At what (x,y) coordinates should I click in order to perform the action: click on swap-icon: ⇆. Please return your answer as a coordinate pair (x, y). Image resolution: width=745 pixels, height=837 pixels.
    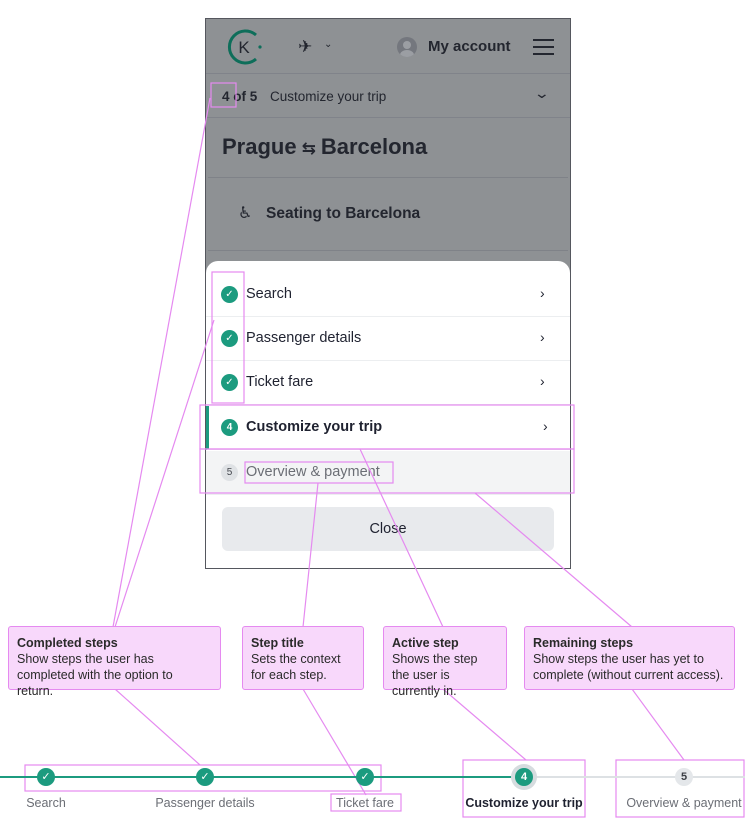
    Looking at the image, I should click on (308, 148).